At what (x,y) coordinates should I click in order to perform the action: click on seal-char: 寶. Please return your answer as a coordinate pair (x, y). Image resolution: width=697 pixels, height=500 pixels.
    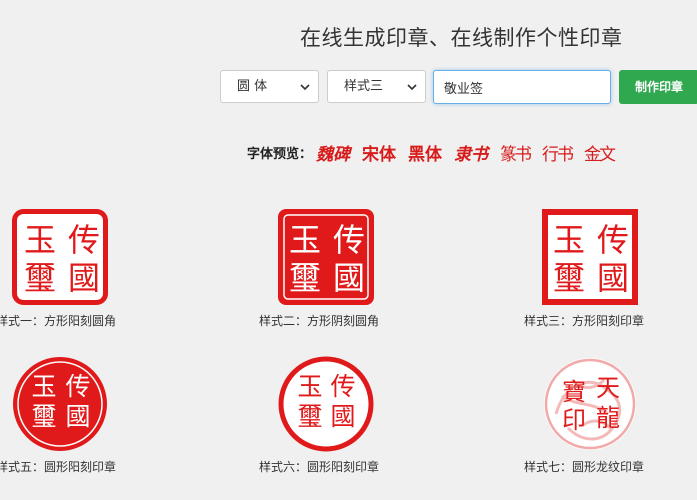
    Looking at the image, I should click on (574, 392).